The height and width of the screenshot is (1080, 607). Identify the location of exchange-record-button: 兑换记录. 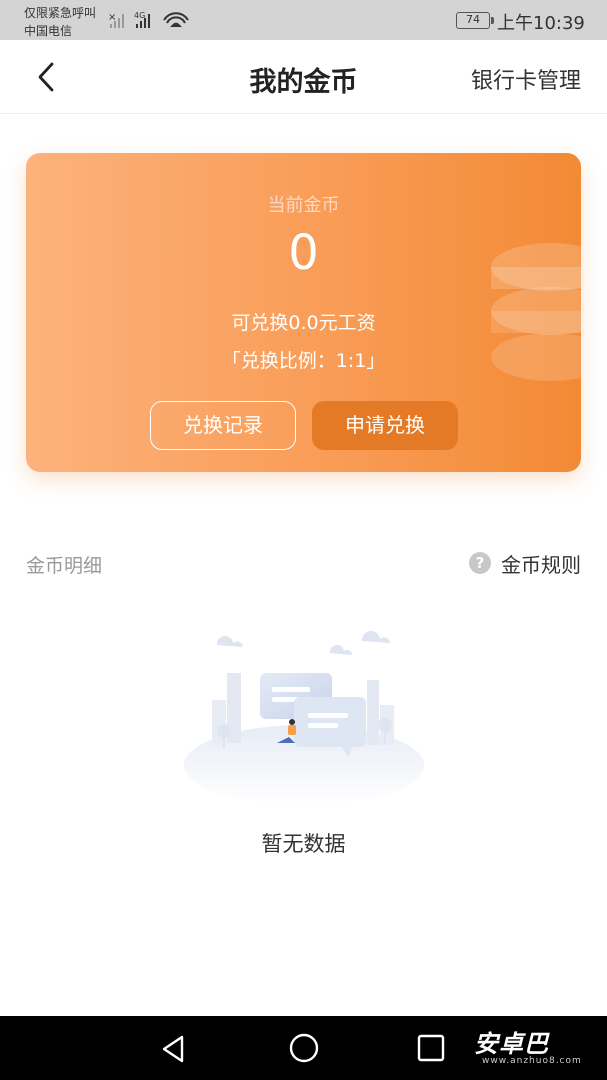
(223, 425).